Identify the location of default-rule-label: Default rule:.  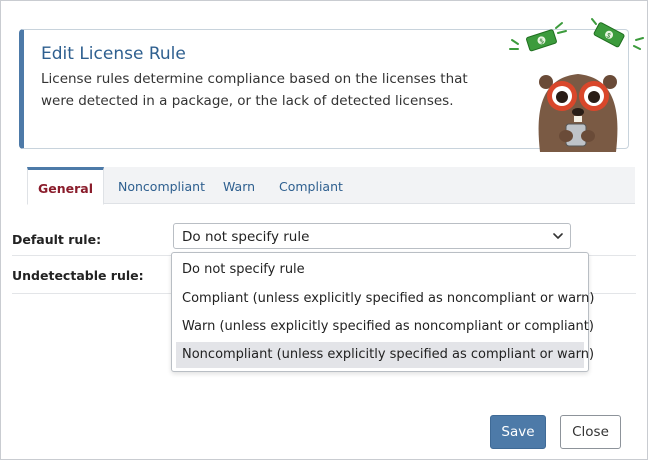
(57, 239).